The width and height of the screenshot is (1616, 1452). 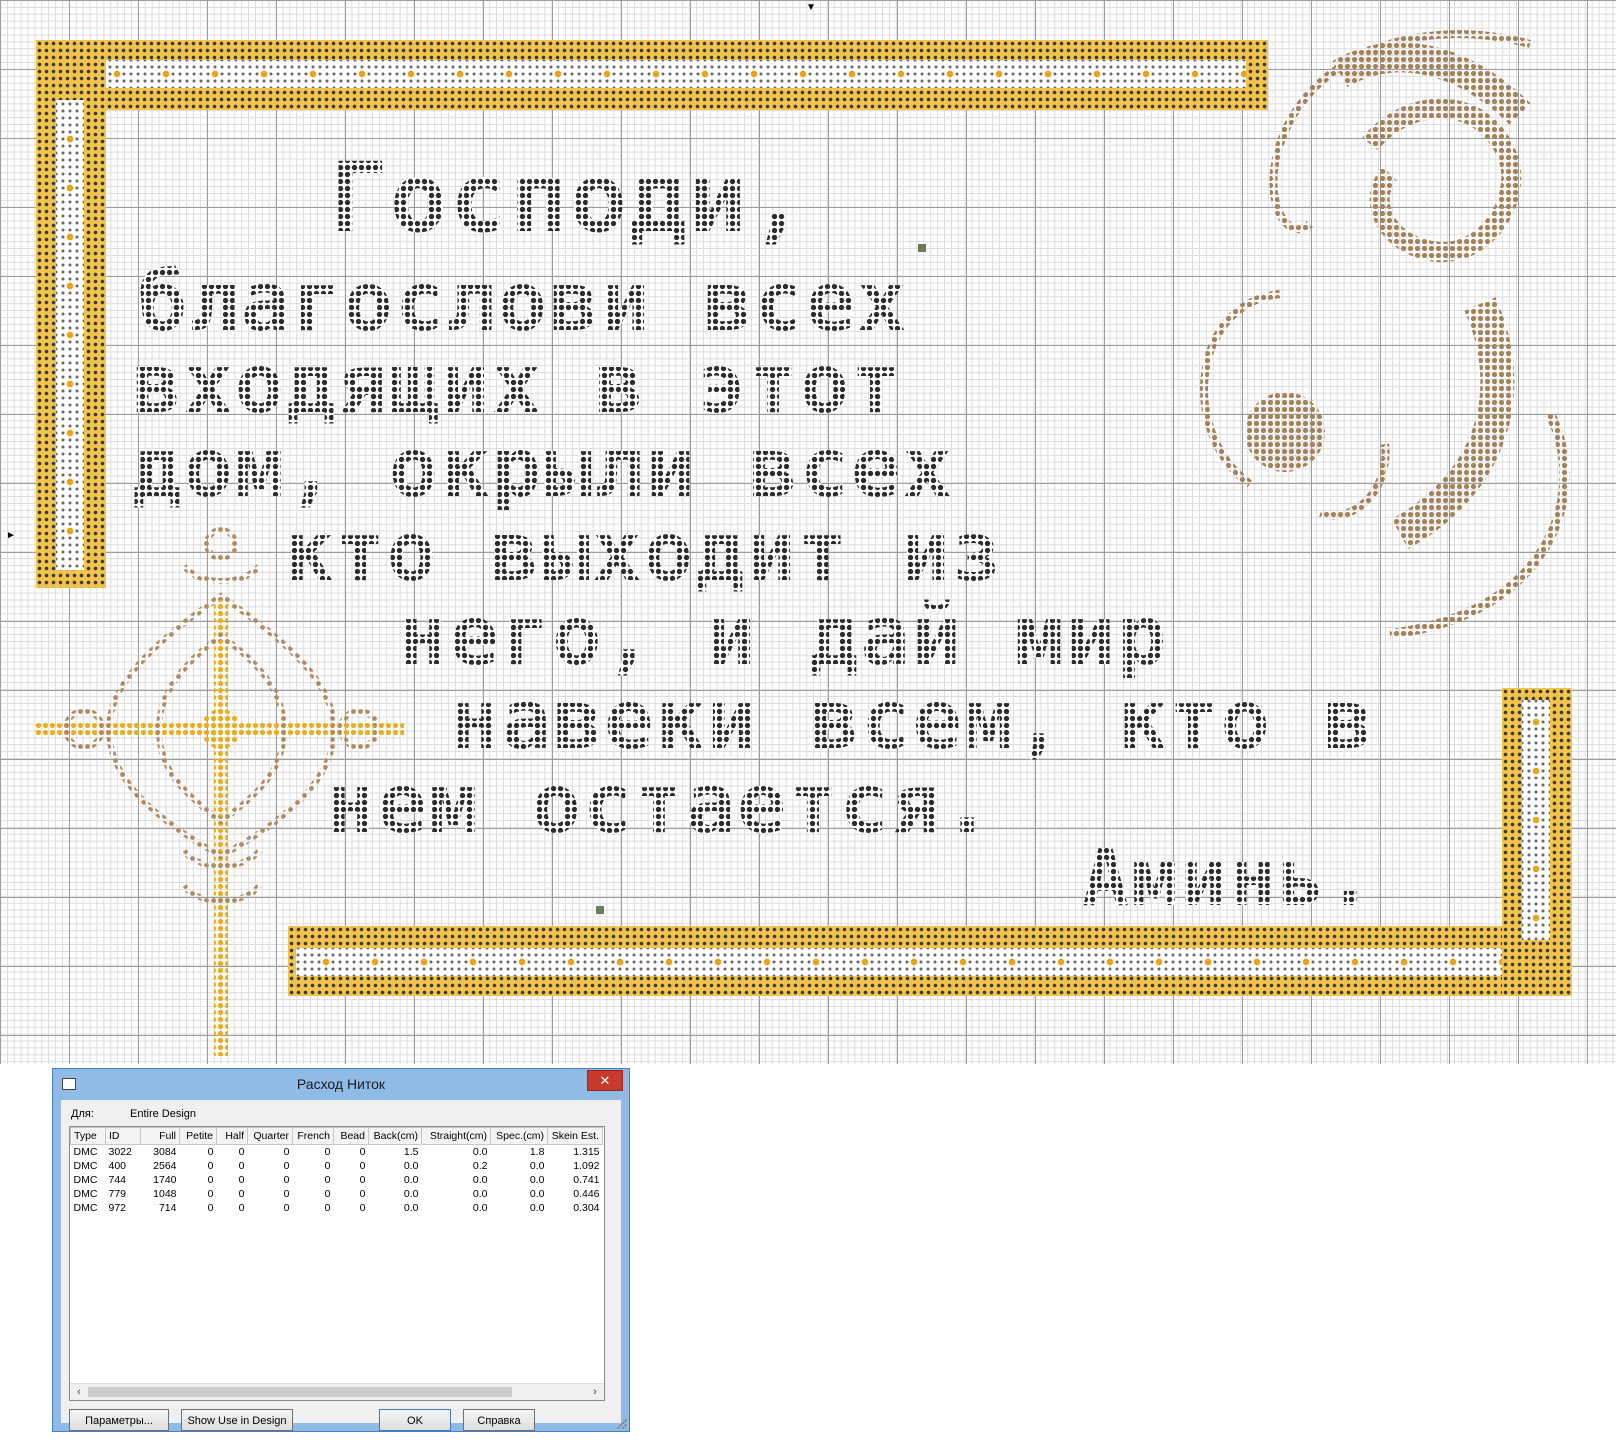 What do you see at coordinates (586, 1152) in the screenshot?
I see `cell-skein-est: 1.315` at bounding box center [586, 1152].